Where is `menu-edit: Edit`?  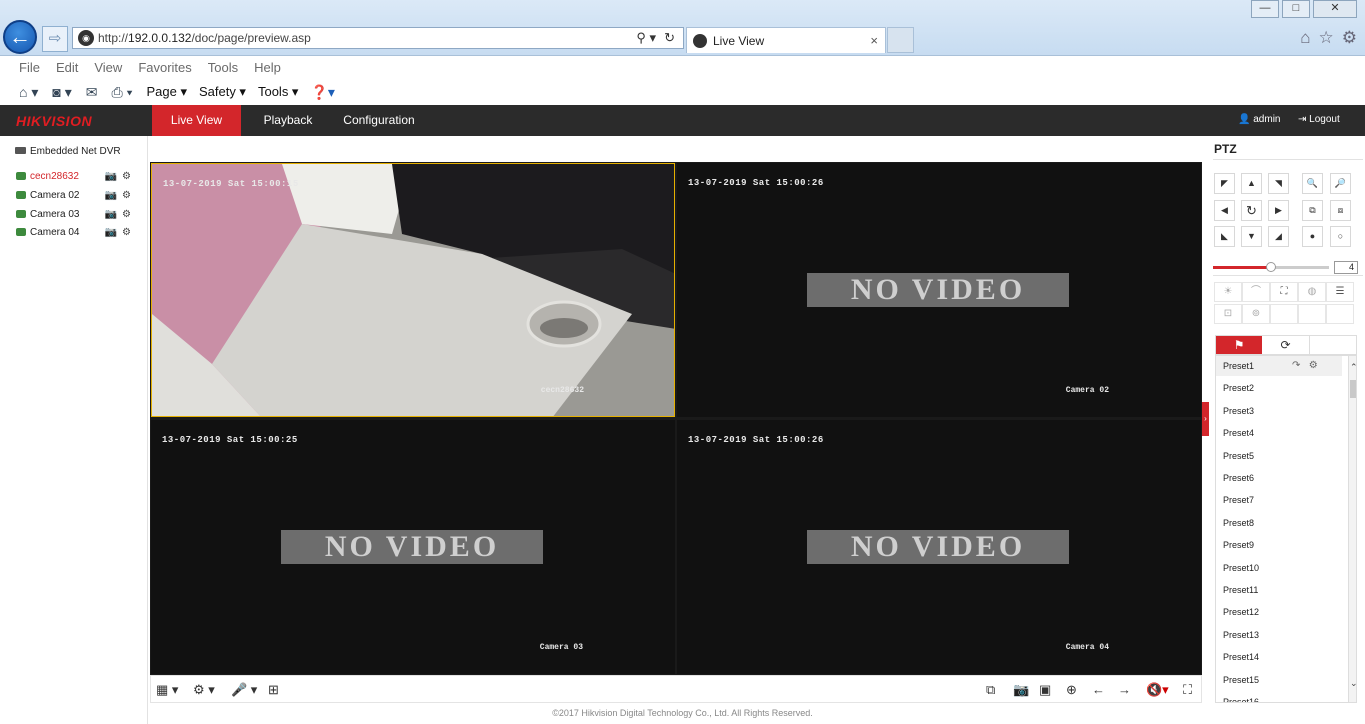 menu-edit: Edit is located at coordinates (67, 67).